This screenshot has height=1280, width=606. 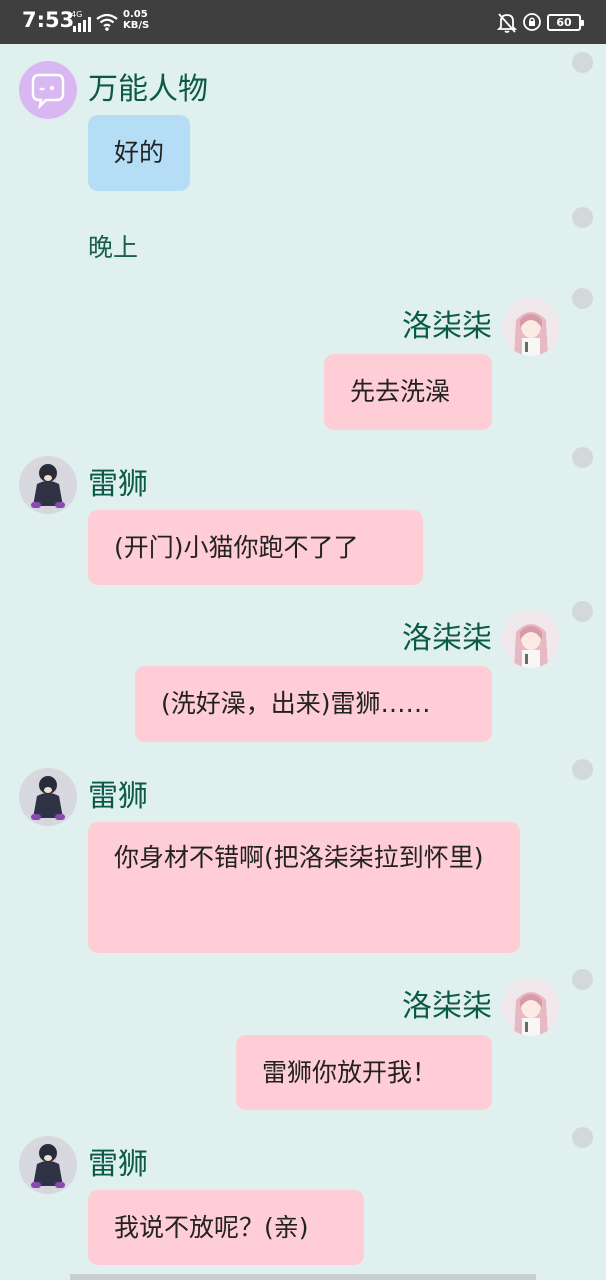 I want to click on status-bar: 7:53 4G 0.05 KB/S 60, so click(x=303, y=22).